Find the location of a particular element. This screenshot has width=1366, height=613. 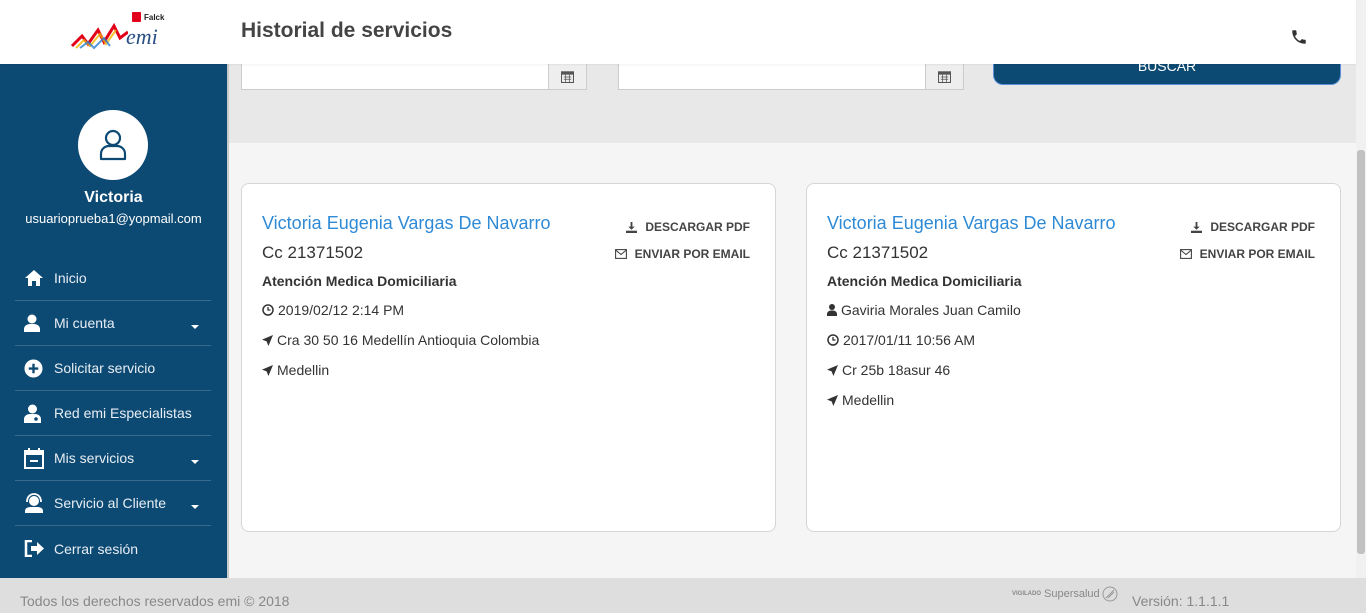

page-scrollbar is located at coordinates (1361, 289).